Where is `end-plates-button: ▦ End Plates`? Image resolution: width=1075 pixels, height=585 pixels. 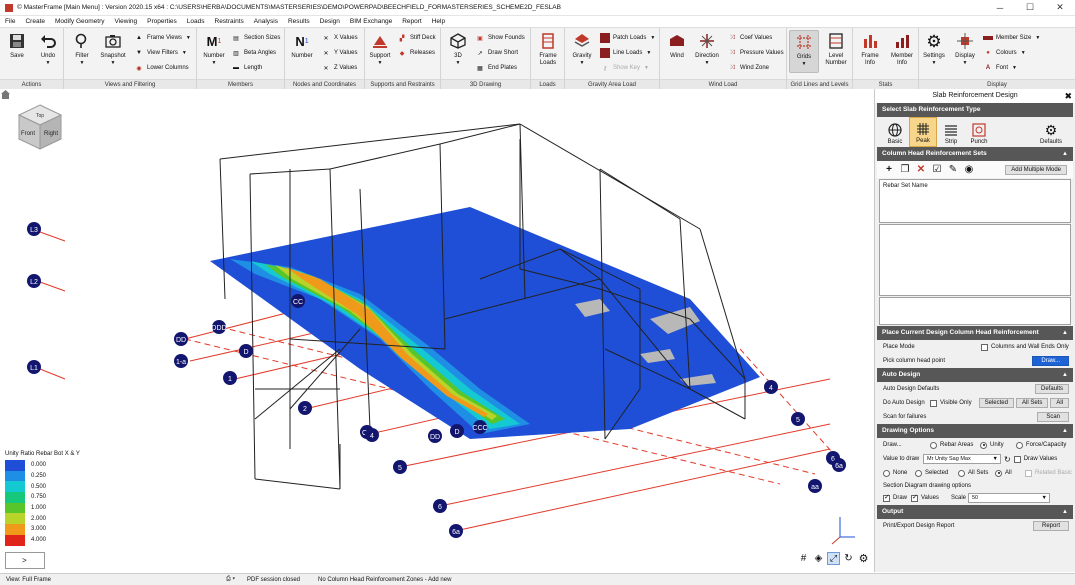 end-plates-button: ▦ End Plates is located at coordinates (496, 68).